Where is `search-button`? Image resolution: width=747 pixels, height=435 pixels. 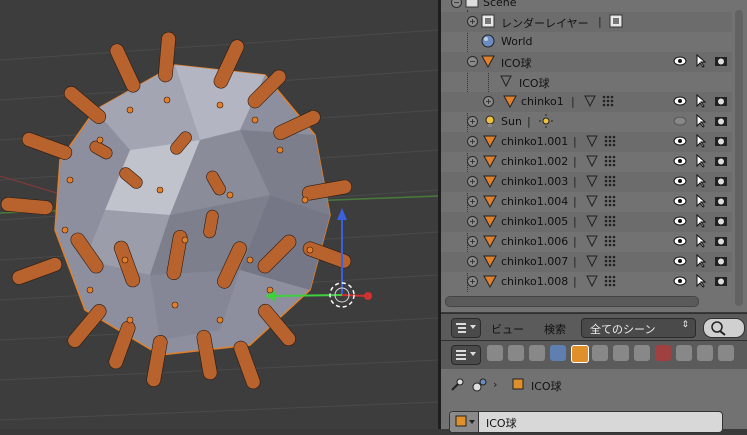 search-button is located at coordinates (724, 328).